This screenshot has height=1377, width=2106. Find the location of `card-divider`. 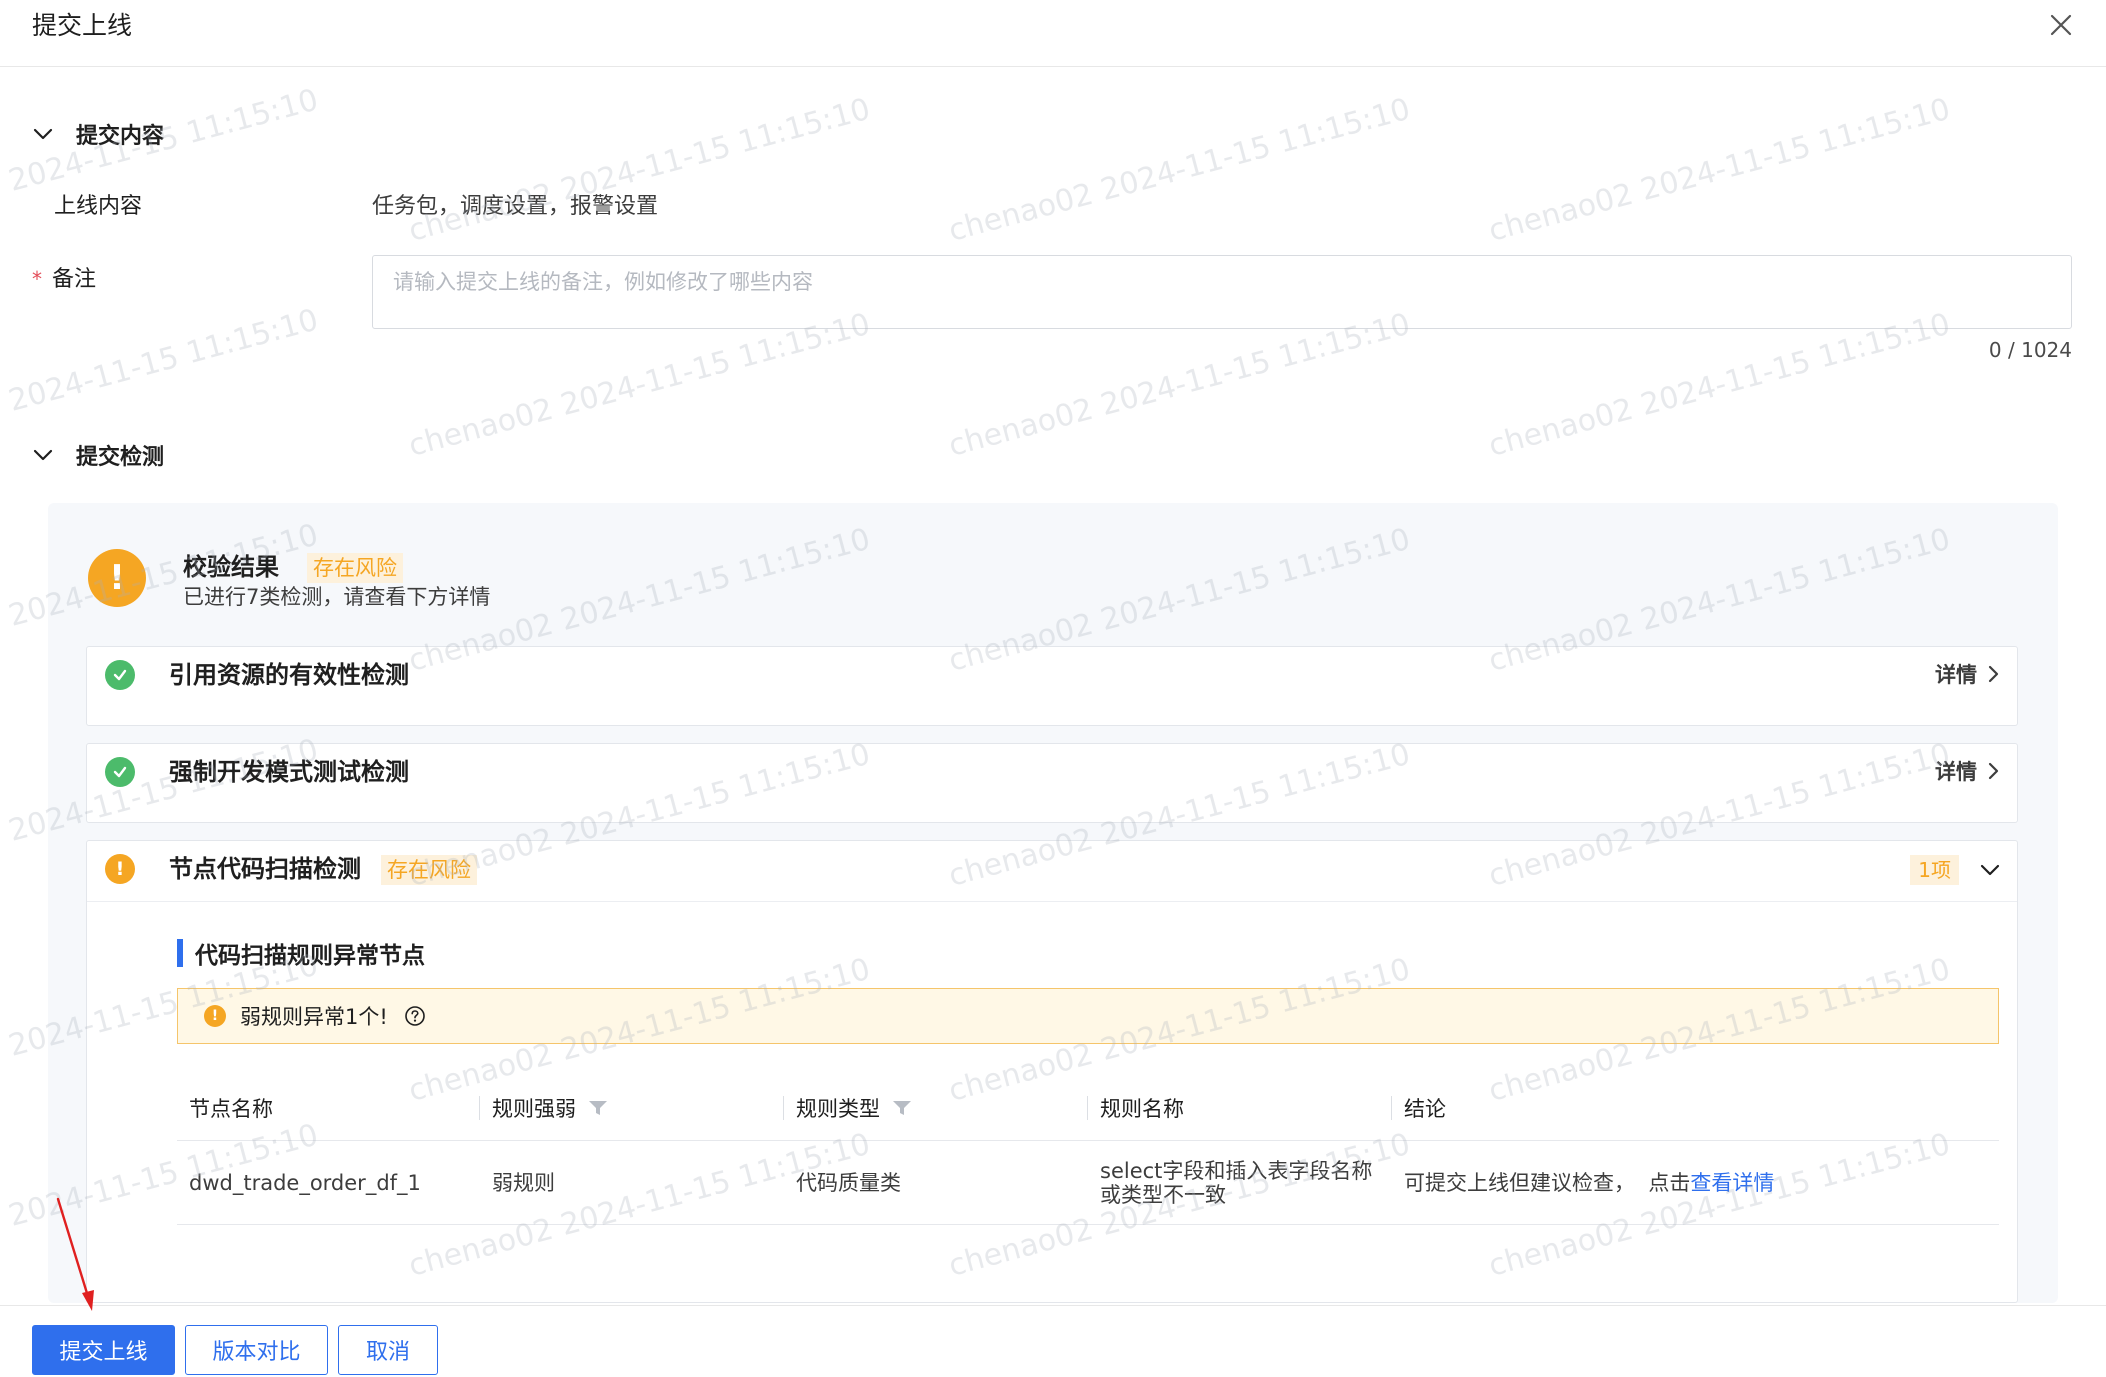

card-divider is located at coordinates (1052, 901).